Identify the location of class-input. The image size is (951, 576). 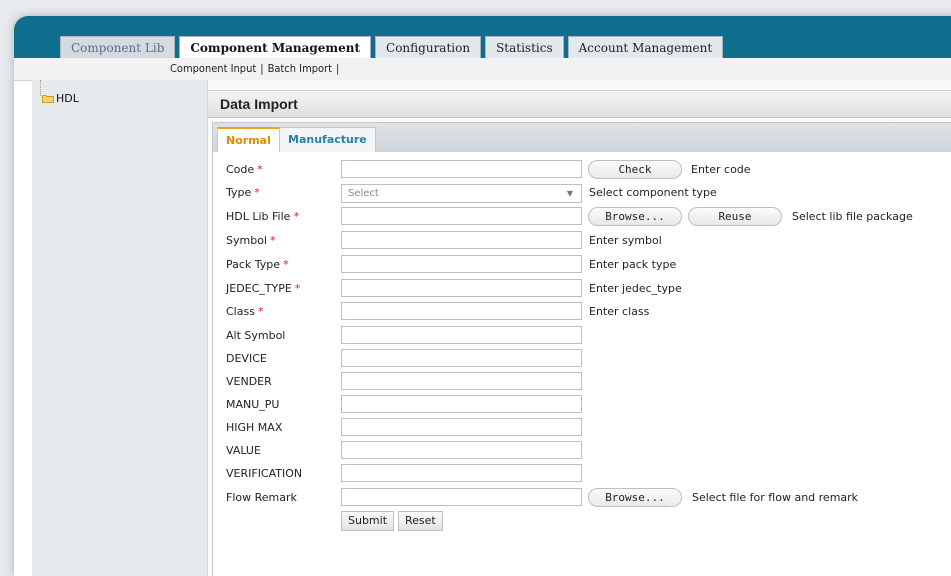
(461, 311).